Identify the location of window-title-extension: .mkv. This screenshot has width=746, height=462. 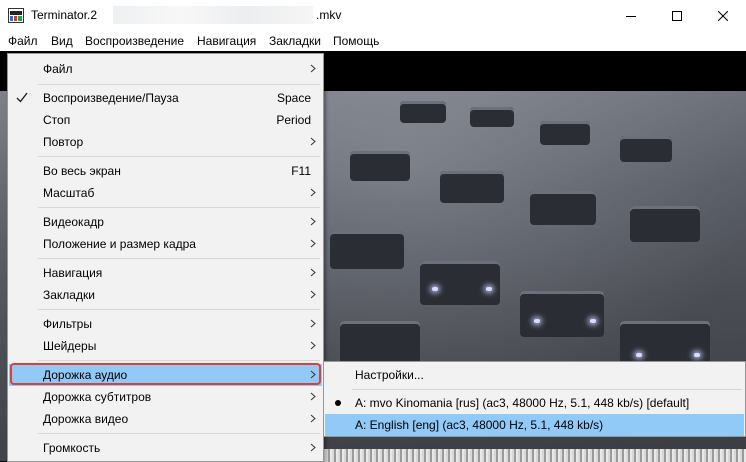
(329, 15).